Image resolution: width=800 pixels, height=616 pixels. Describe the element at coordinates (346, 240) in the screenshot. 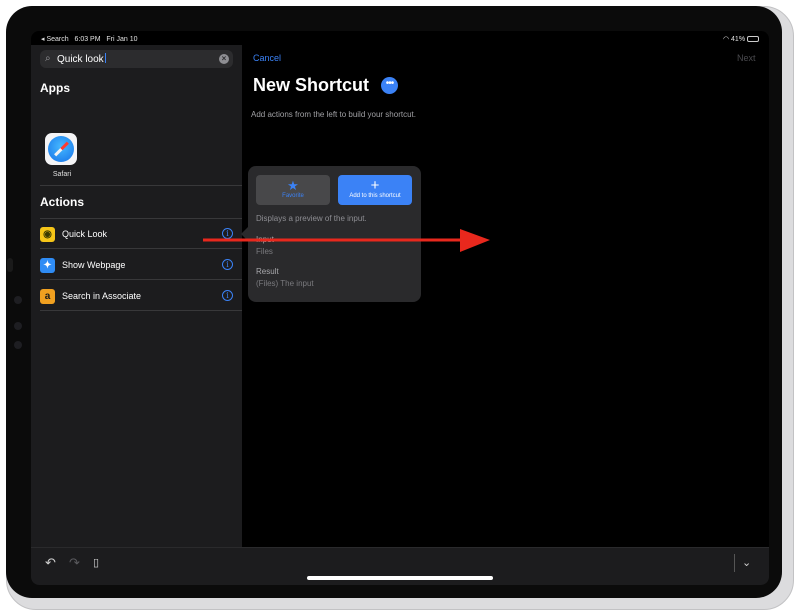

I see `annotation-arrow` at that location.